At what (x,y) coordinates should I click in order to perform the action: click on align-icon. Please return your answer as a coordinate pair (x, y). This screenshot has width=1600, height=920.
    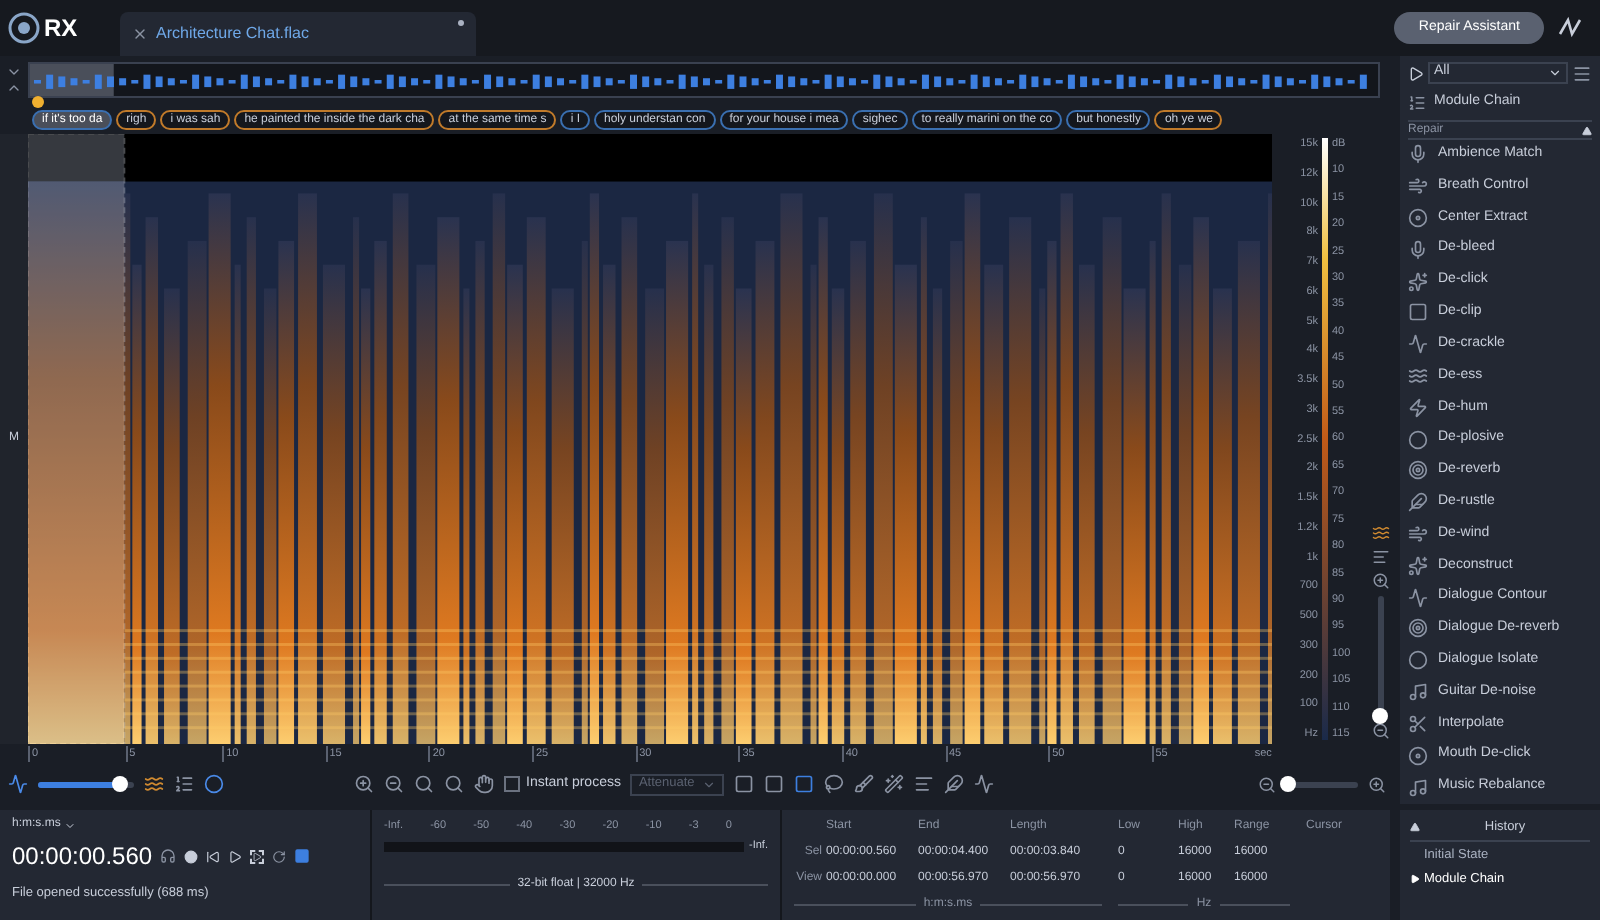
    Looking at the image, I should click on (1380, 557).